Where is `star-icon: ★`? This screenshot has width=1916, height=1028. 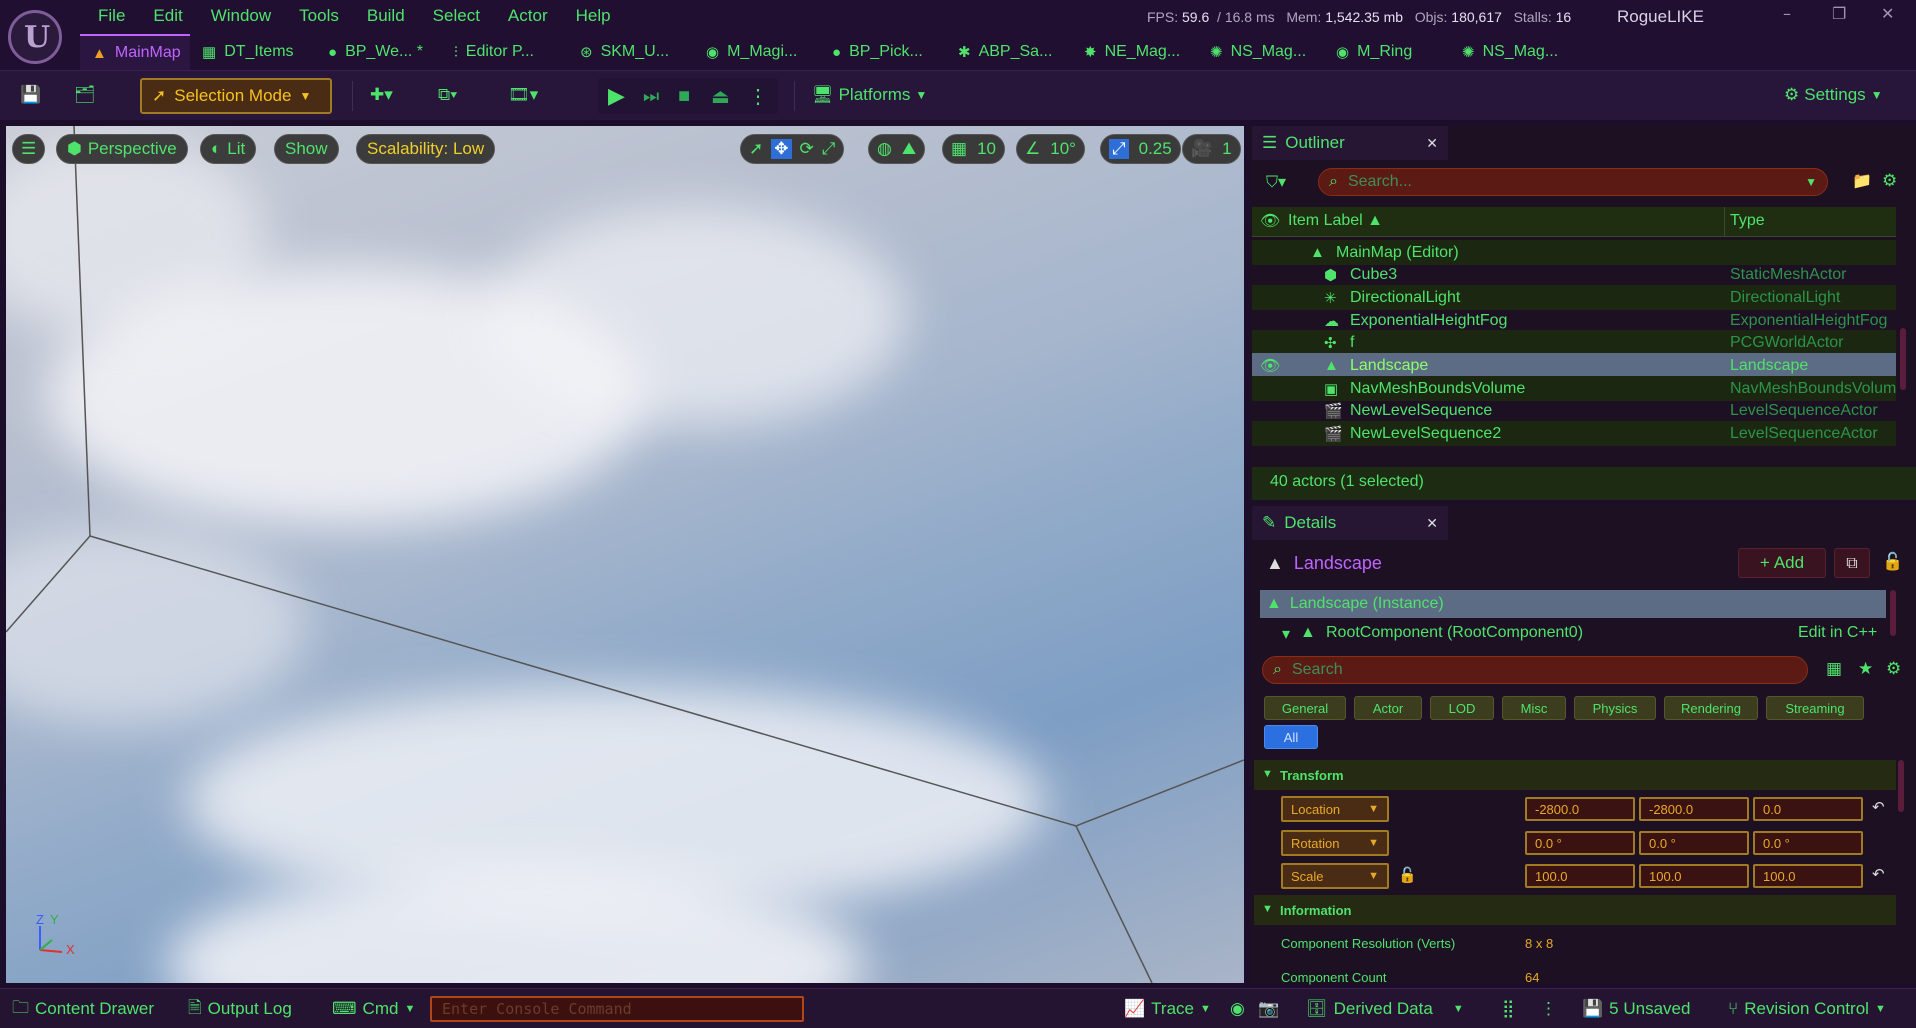
star-icon: ★ is located at coordinates (1865, 669).